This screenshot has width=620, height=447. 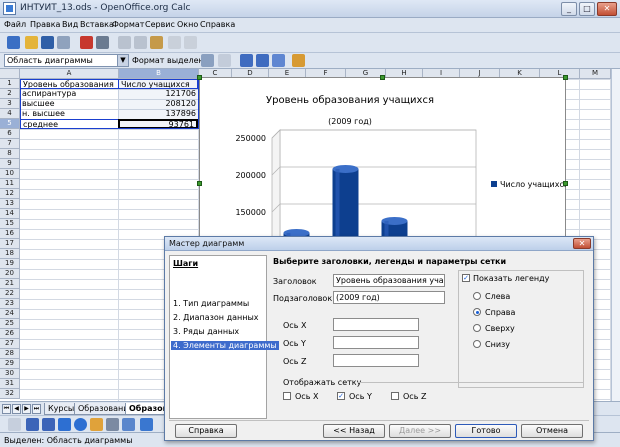 I want to click on minimize-button: _, so click(x=569, y=9).